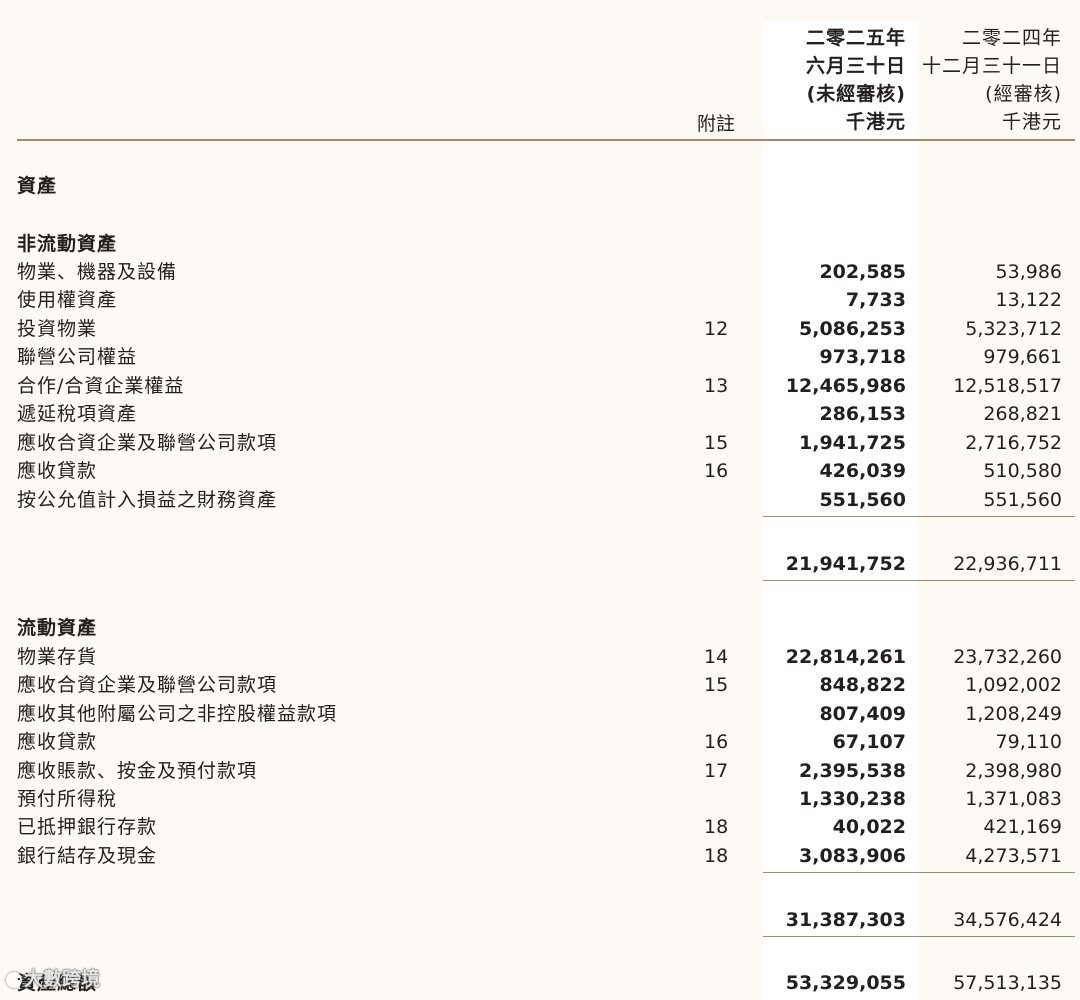 The image size is (1080, 1000). Describe the element at coordinates (716, 657) in the screenshot. I see `row-note: 14` at that location.